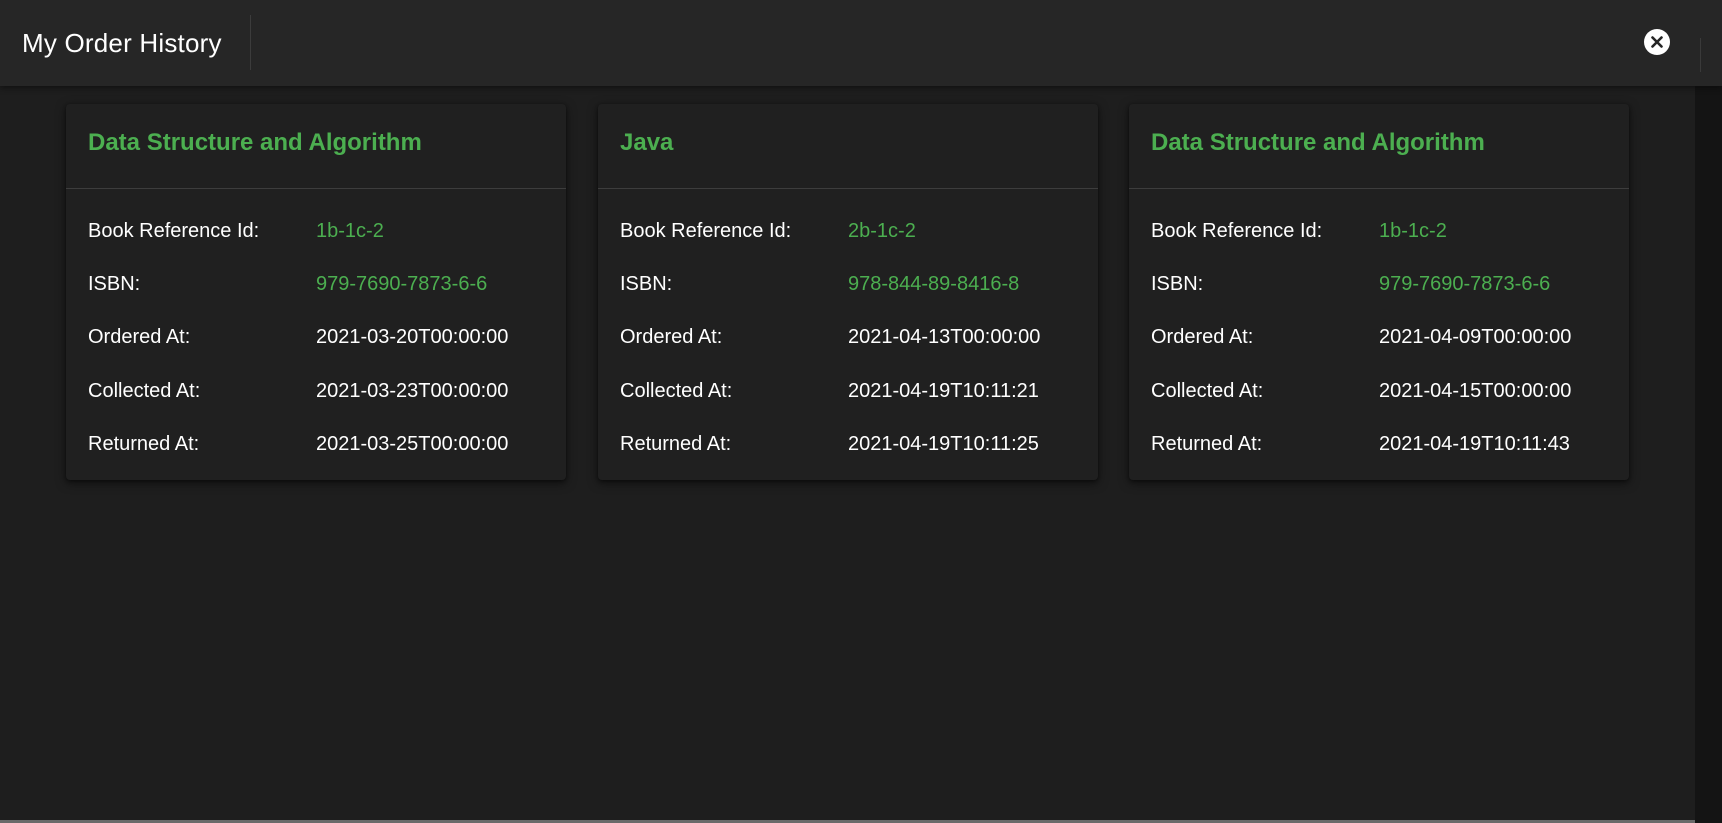 This screenshot has height=823, width=1722. What do you see at coordinates (1475, 391) in the screenshot?
I see `collected-at-value: 2021-04-15T00:00:00` at bounding box center [1475, 391].